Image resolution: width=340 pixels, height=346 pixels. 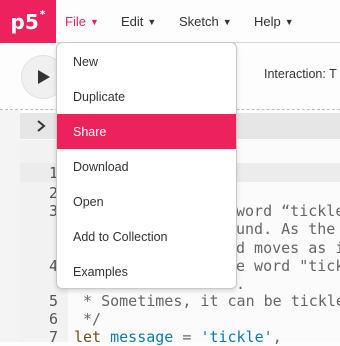 I want to click on code-line: * Sometimes, it can be tickle, so click(x=207, y=301).